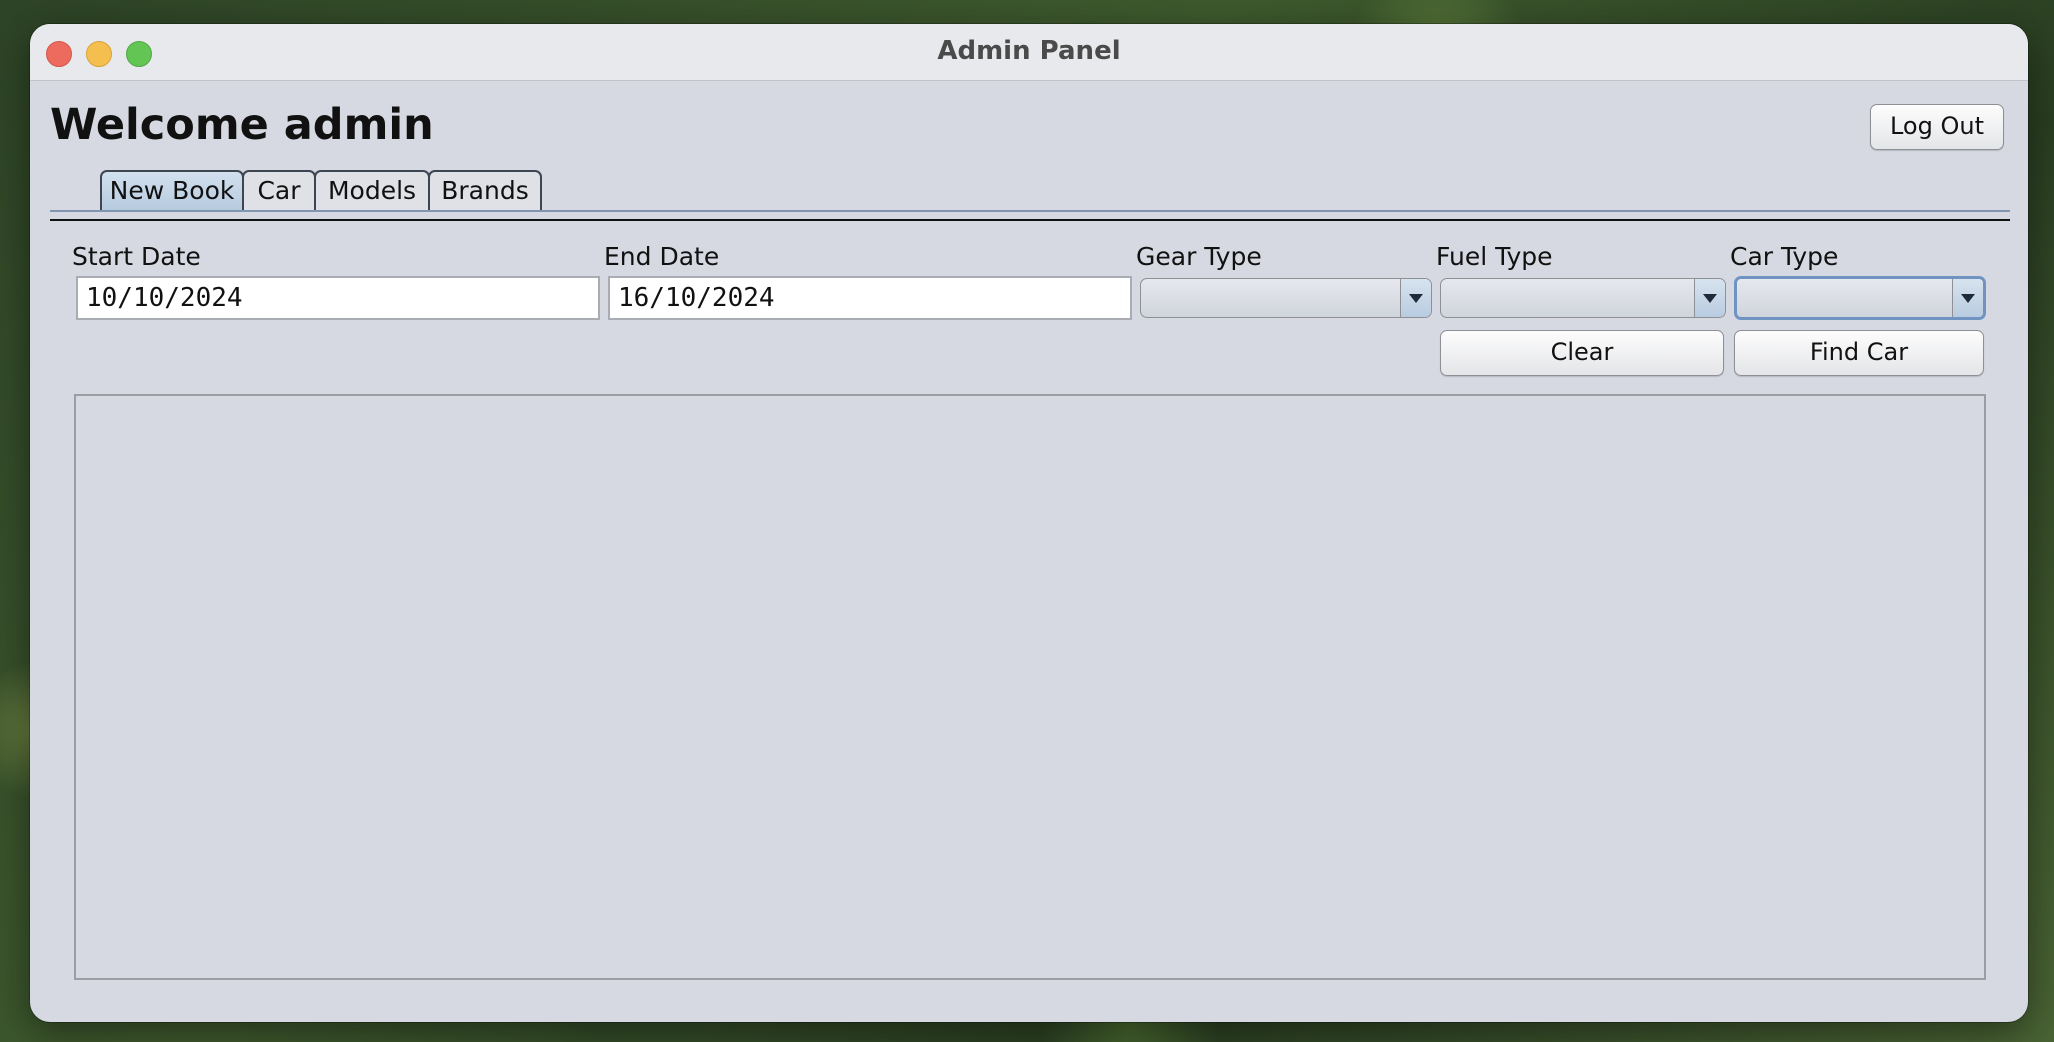 The width and height of the screenshot is (2054, 1042). Describe the element at coordinates (242, 125) in the screenshot. I see `welcome-heading: Welcome admin` at that location.